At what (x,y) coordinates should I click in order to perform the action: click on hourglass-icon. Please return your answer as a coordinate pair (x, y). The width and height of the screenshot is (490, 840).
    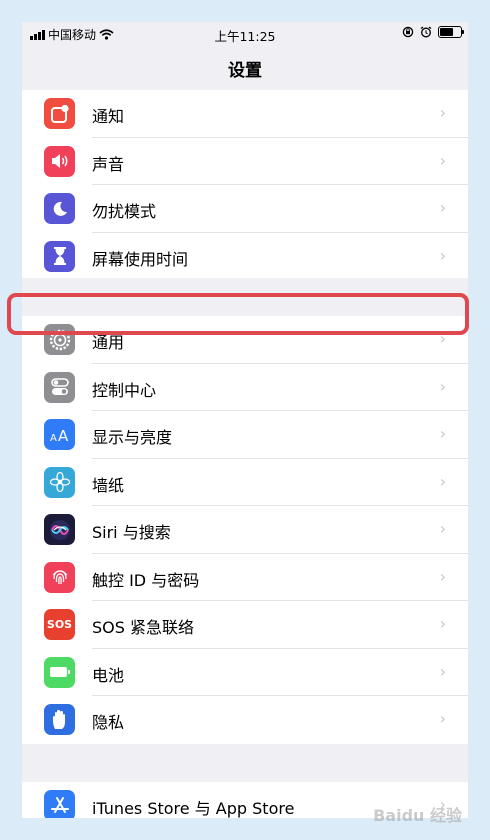
    Looking at the image, I should click on (59, 256).